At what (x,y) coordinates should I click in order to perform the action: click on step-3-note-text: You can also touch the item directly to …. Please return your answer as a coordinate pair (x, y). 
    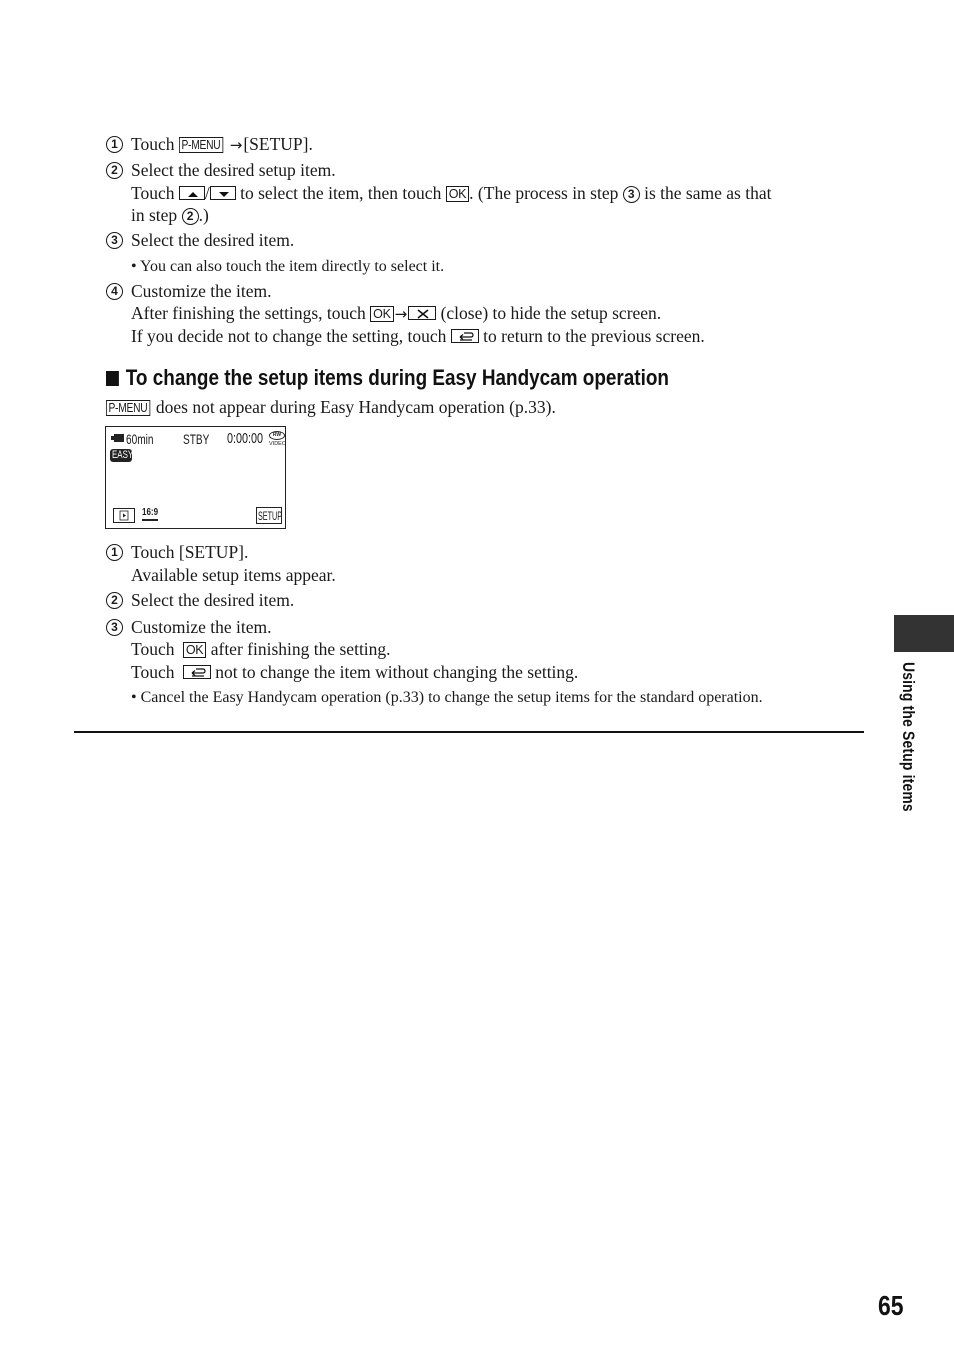
    Looking at the image, I should click on (292, 266).